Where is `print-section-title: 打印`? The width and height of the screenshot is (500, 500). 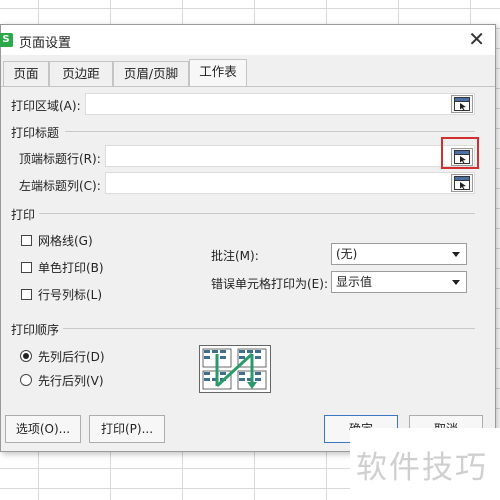 print-section-title: 打印 is located at coordinates (23, 215).